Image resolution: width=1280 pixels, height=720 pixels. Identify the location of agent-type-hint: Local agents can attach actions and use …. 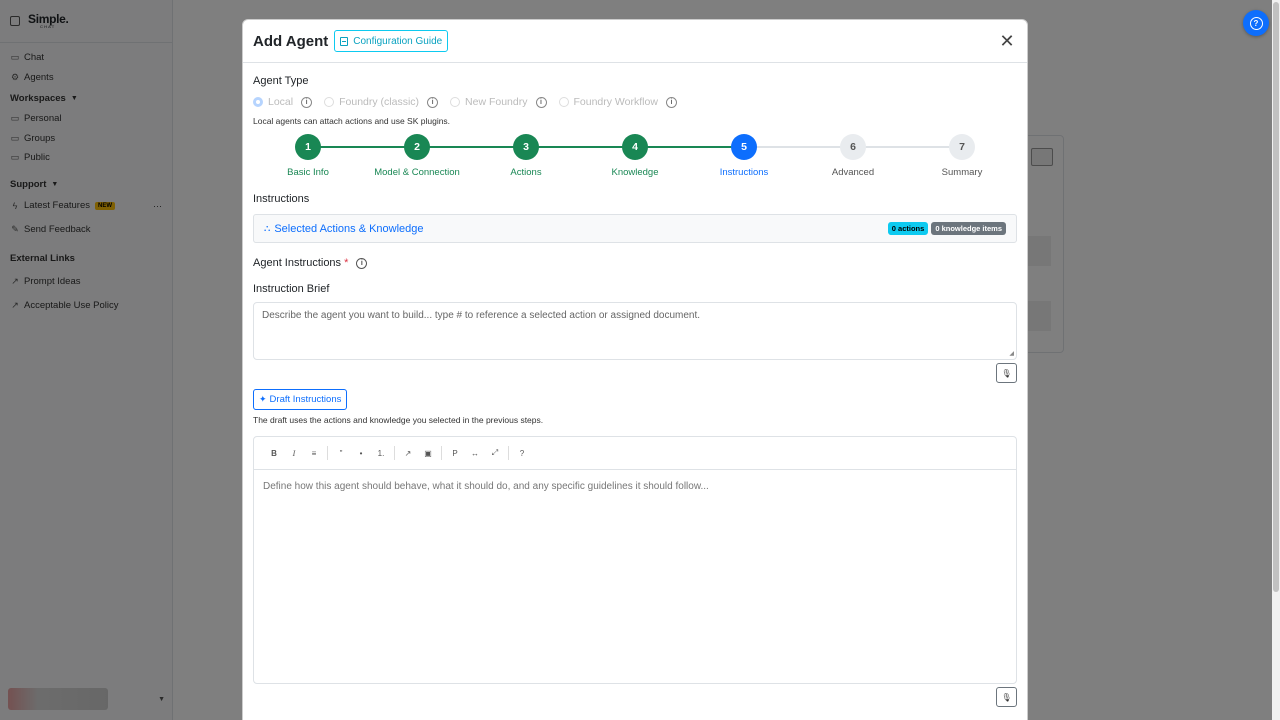
(352, 121).